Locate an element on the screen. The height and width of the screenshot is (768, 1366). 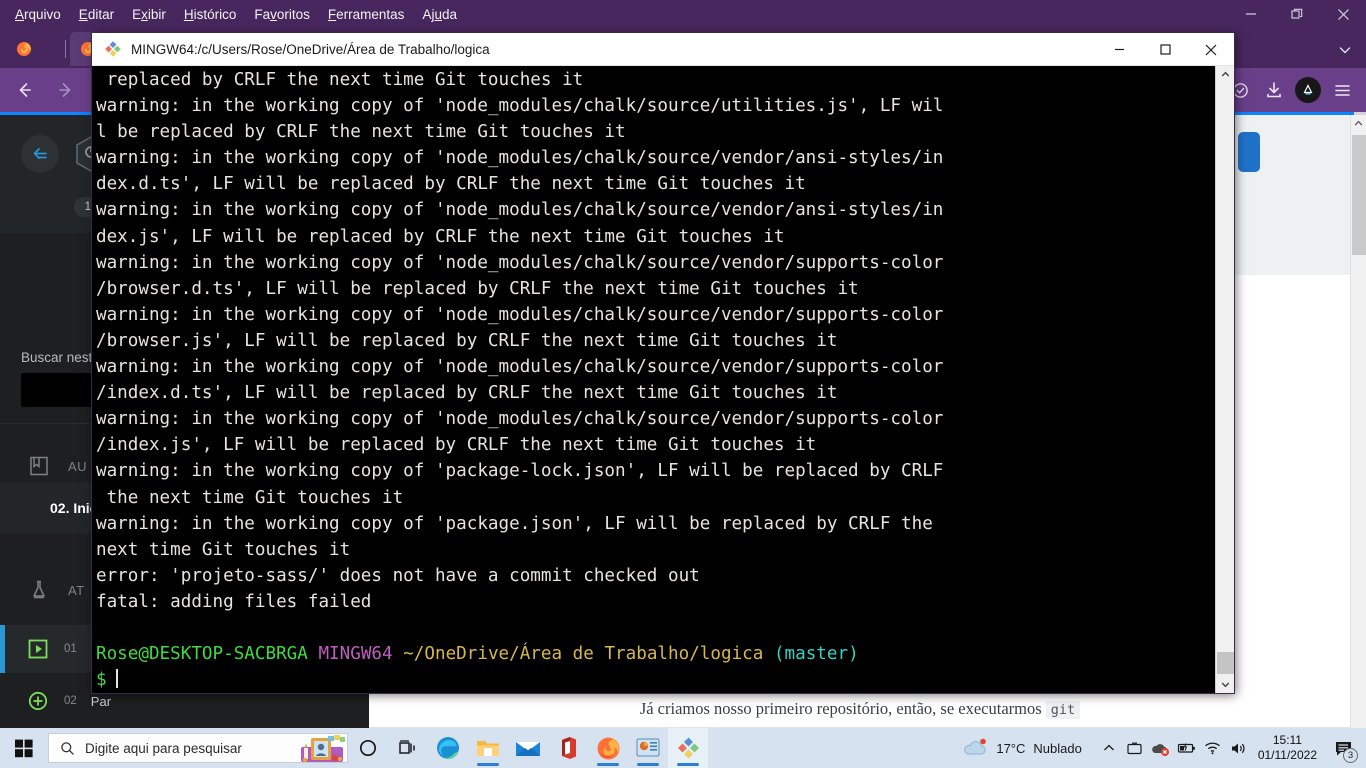
taskbar-file-explorer is located at coordinates (488, 748).